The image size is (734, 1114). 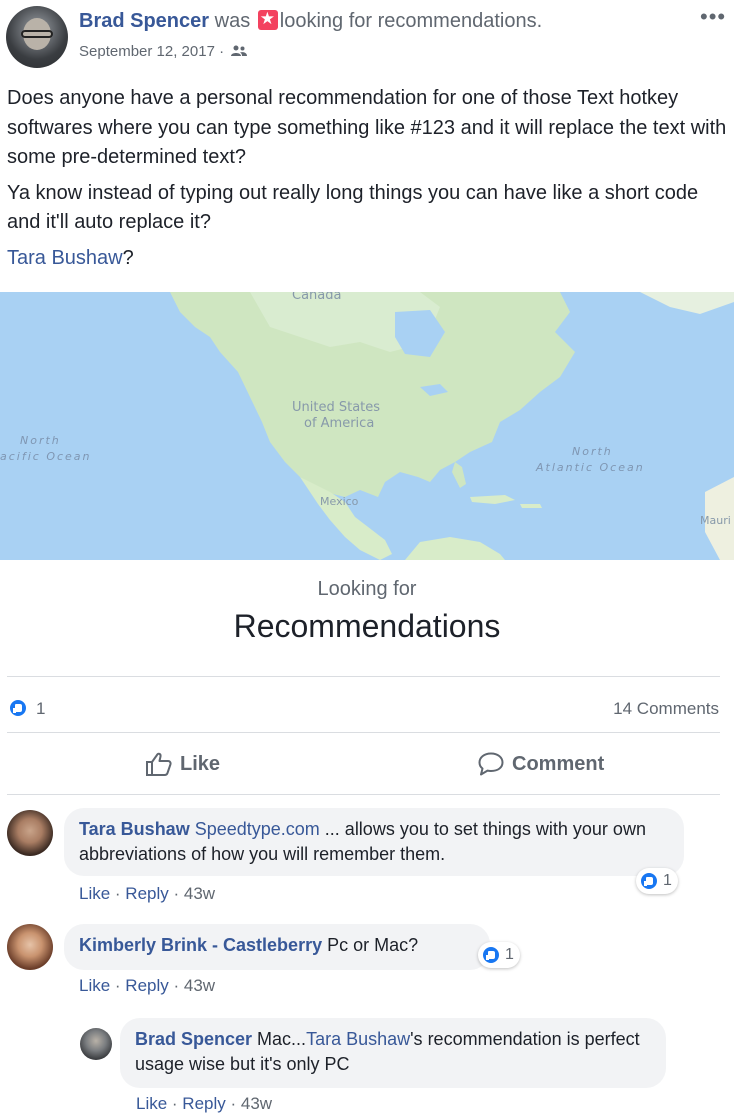 I want to click on author-name: Brad Spencer, so click(x=144, y=21).